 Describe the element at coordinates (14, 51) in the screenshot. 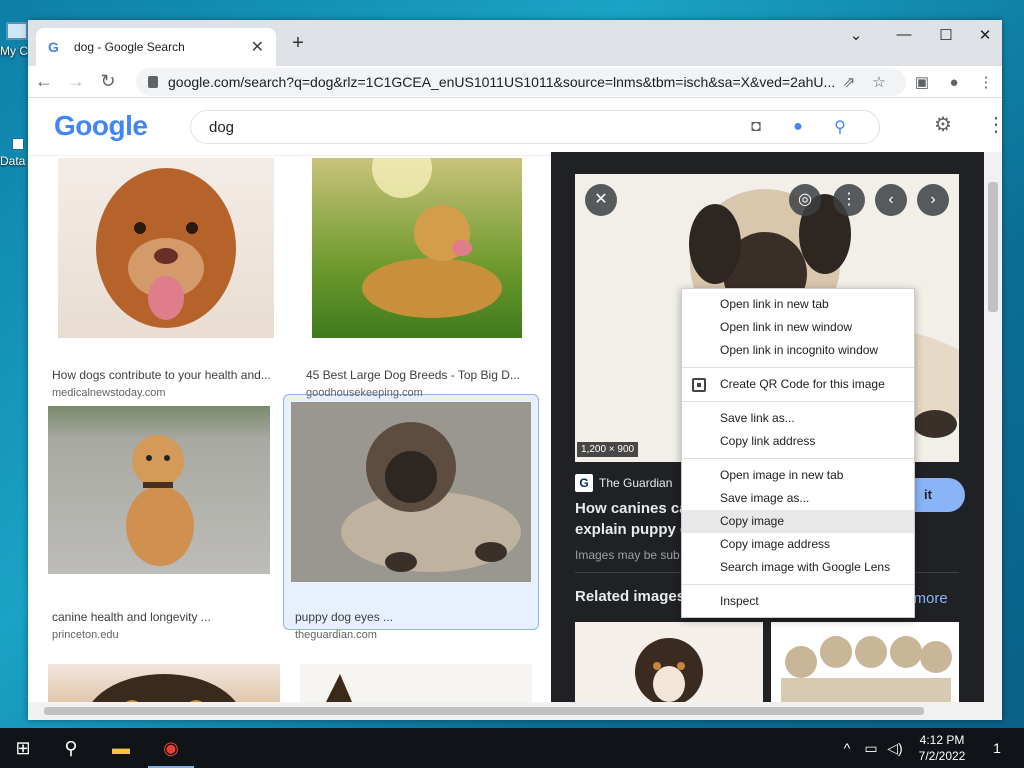

I see `desktop-icon-label: My C` at that location.